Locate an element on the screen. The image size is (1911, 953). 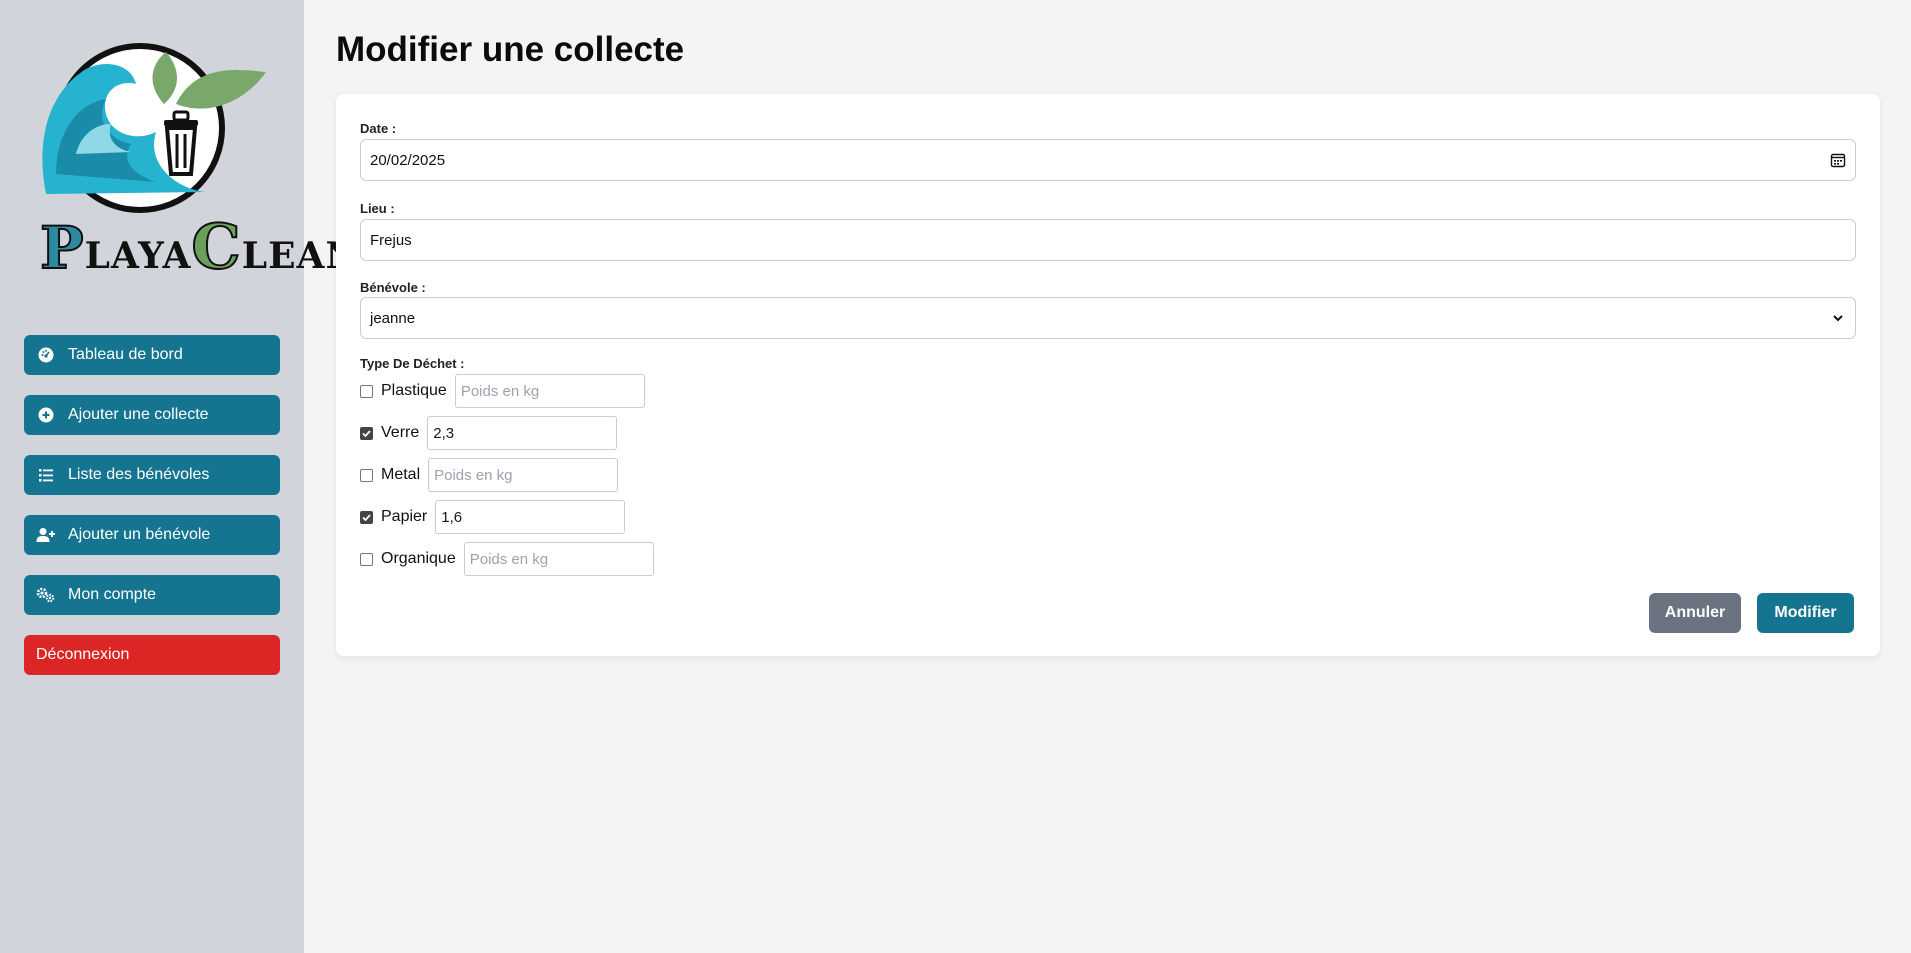
waste-row-verre: Verre 2,3 is located at coordinates (489, 433).